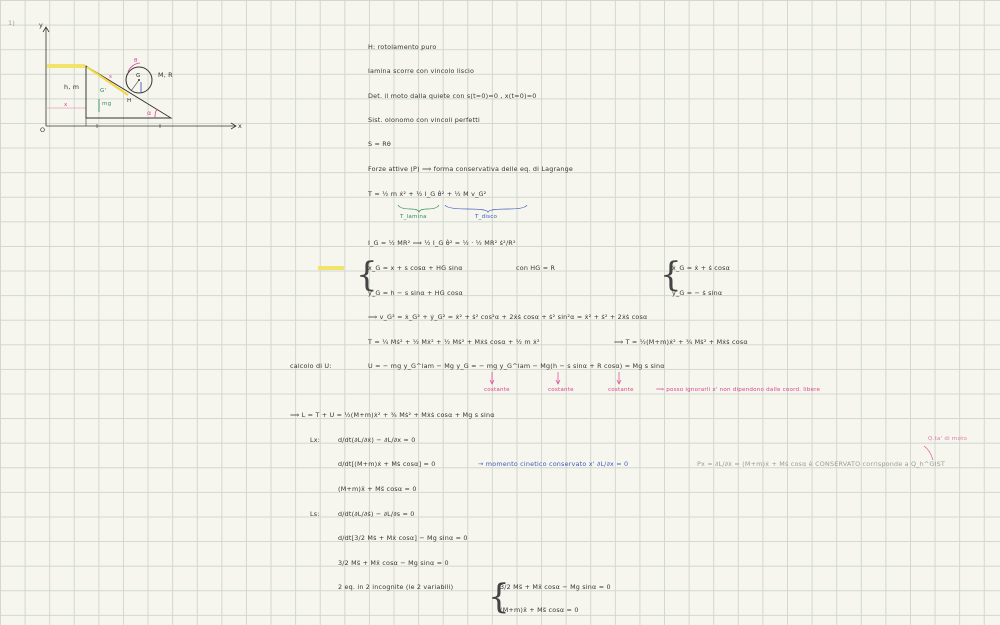 This screenshot has height=625, width=1000. What do you see at coordinates (555, 587) in the screenshot?
I see `final-eq-s: 3/2 Ms̈ + Mẍ cosα − Mg sinα = 0` at bounding box center [555, 587].